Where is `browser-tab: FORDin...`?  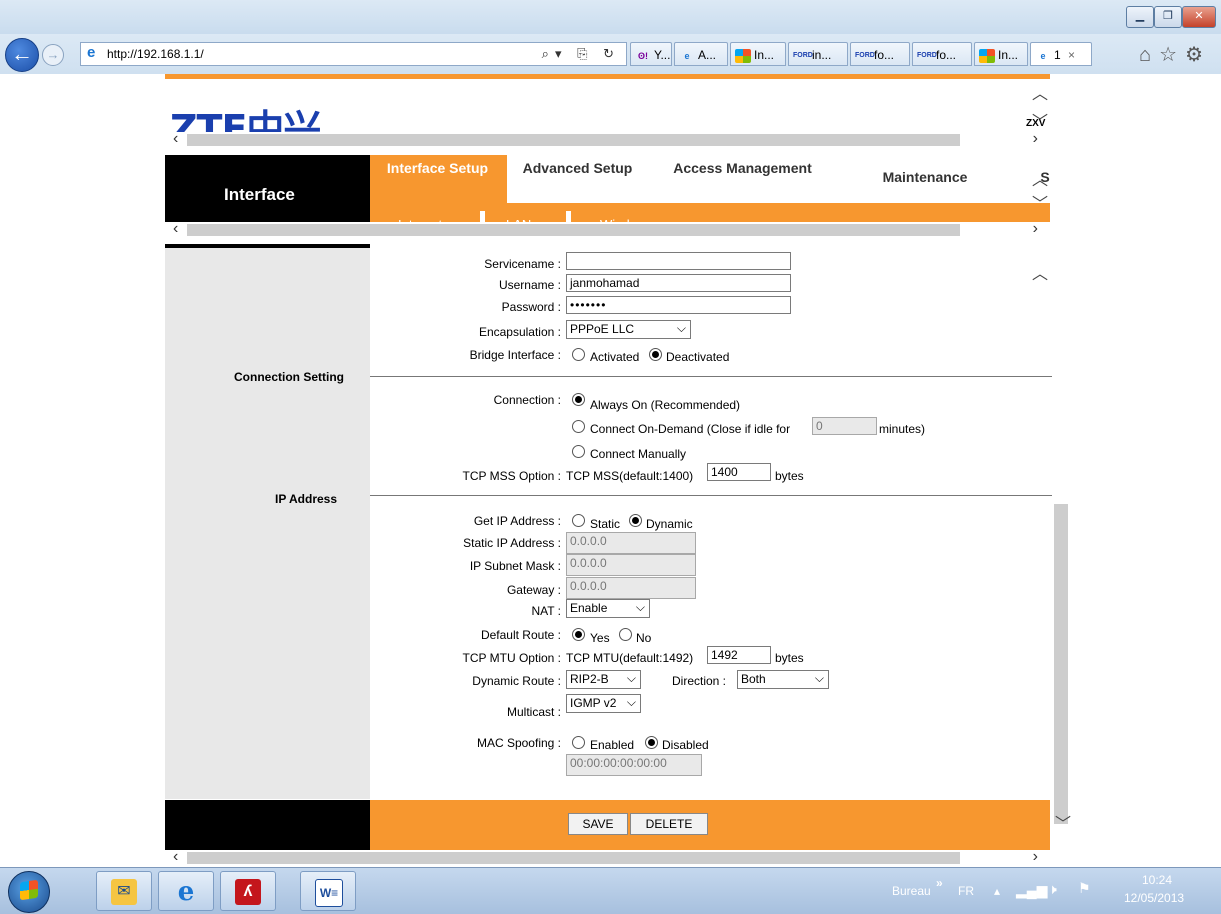
browser-tab: FORDin... is located at coordinates (818, 54).